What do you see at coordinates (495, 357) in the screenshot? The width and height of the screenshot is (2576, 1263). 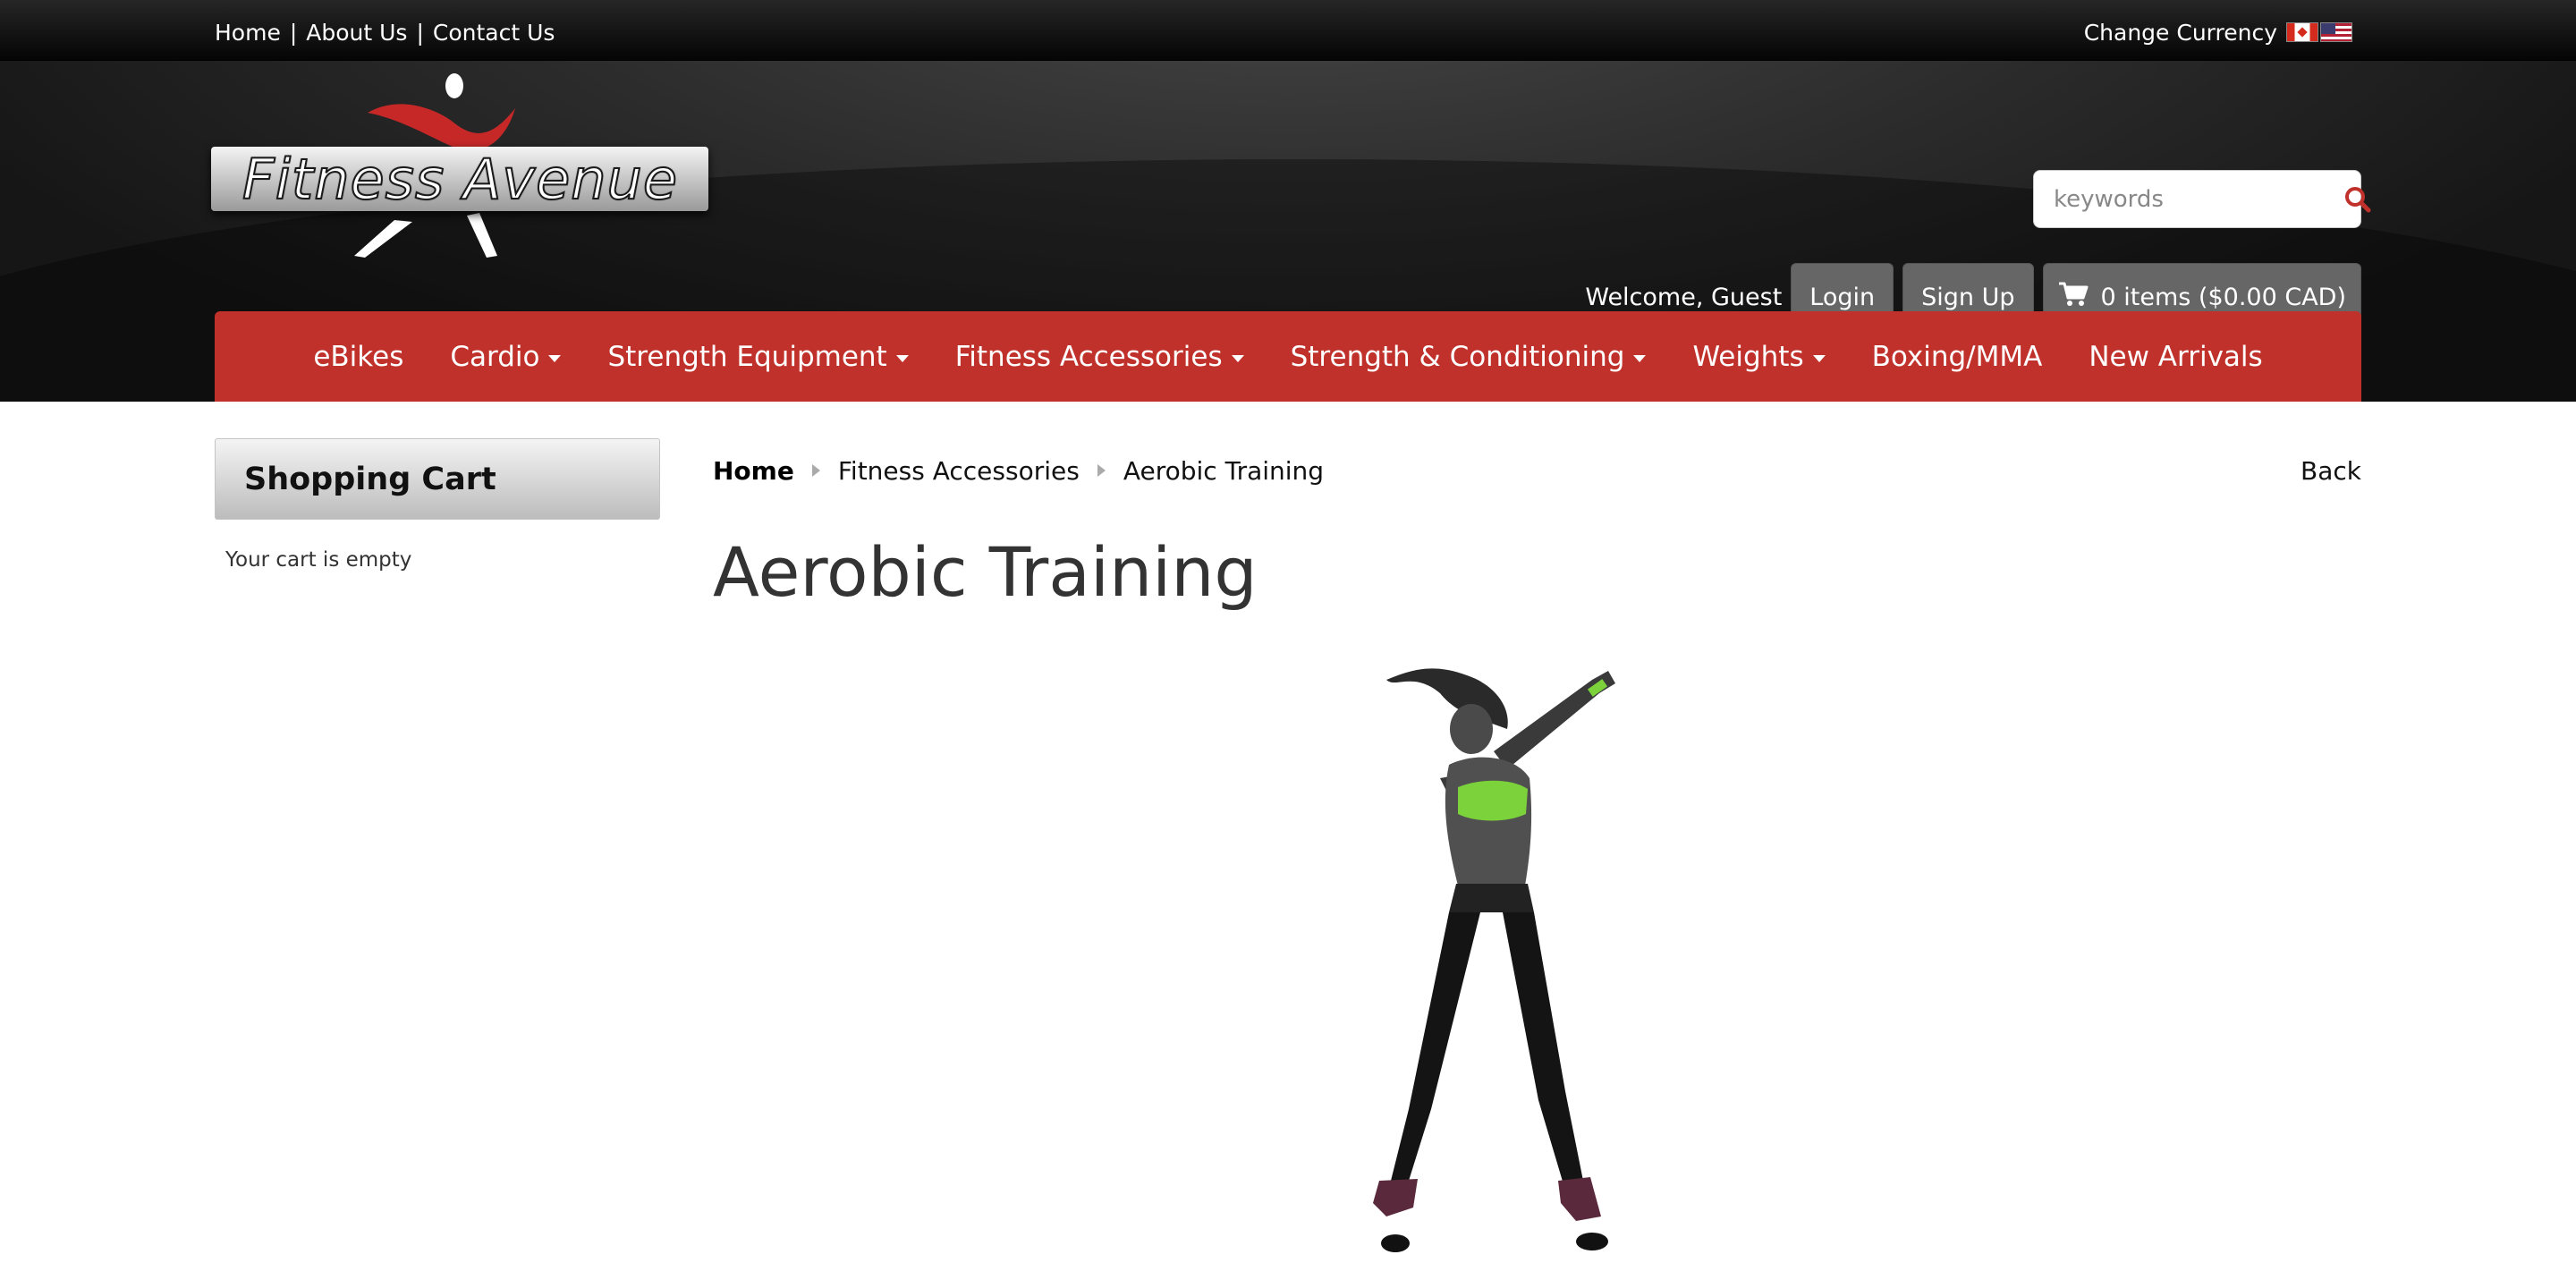 I see `nav-item-label: Cardio` at bounding box center [495, 357].